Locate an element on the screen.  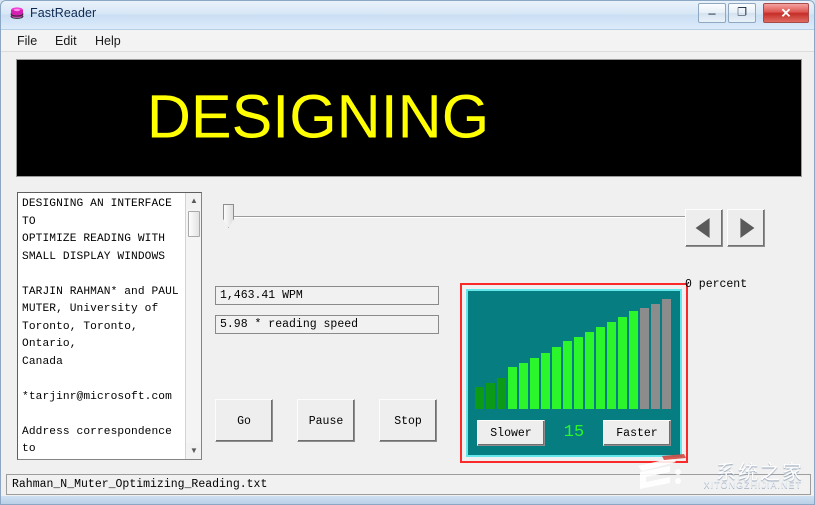
reading-speed-multiplier-readout: 5.98 * reading speed is located at coordinates (327, 324).